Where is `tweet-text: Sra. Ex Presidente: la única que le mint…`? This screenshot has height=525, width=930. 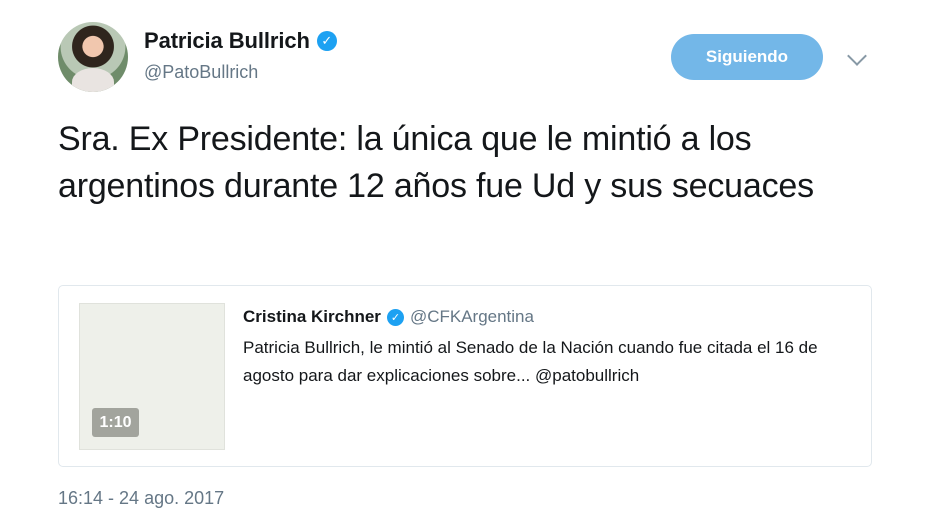 tweet-text: Sra. Ex Presidente: la única que le mint… is located at coordinates (436, 162).